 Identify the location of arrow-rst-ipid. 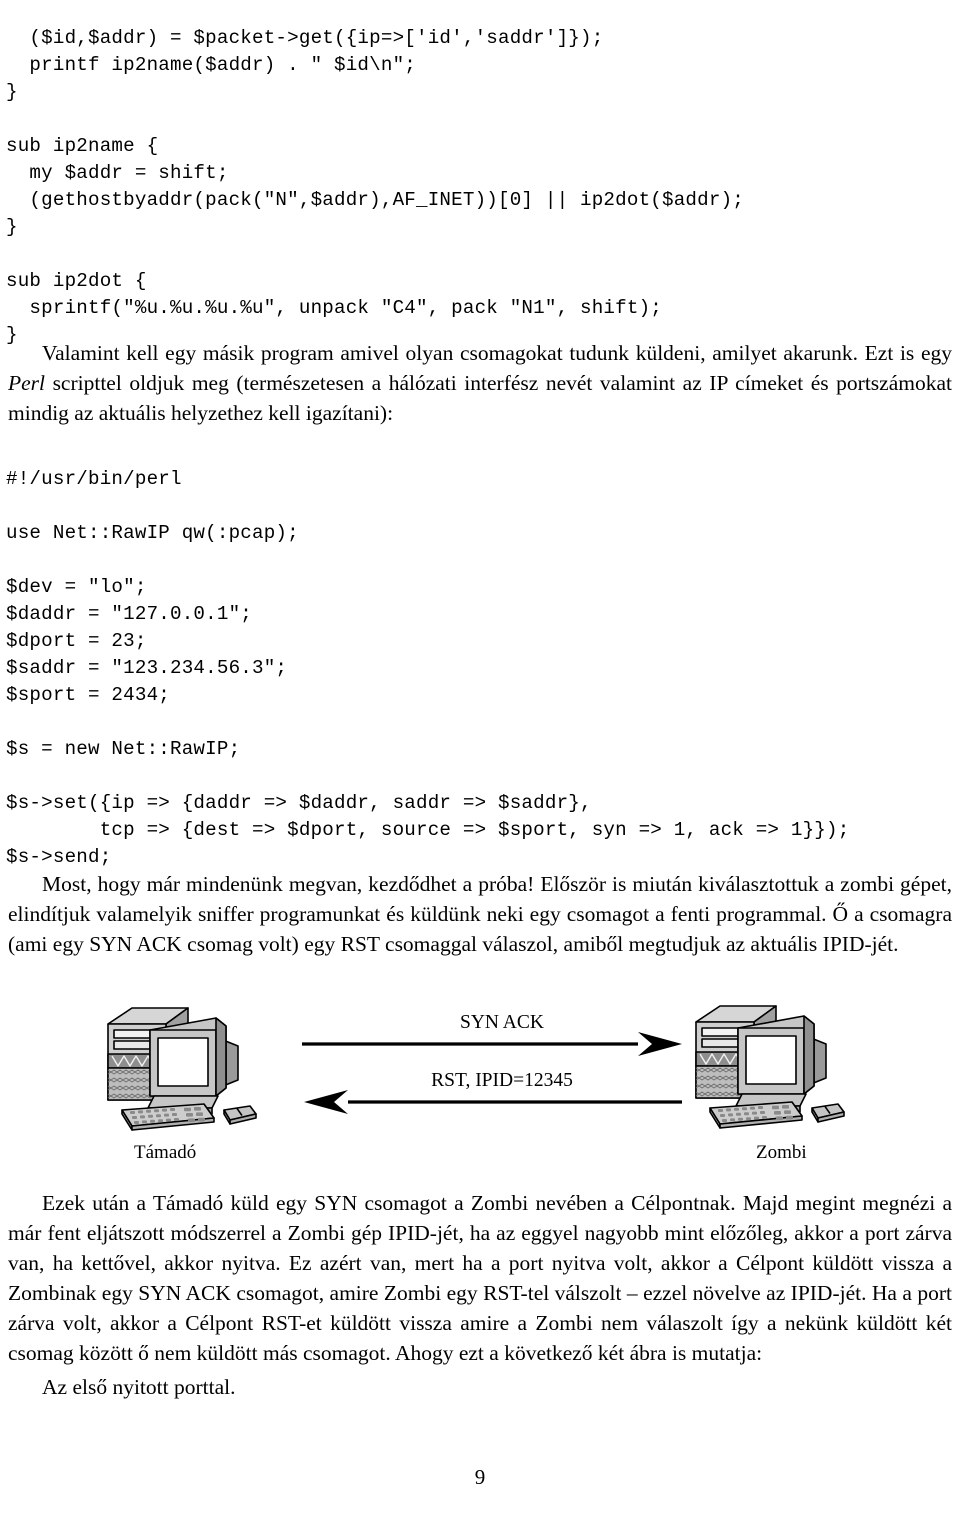
(493, 1102).